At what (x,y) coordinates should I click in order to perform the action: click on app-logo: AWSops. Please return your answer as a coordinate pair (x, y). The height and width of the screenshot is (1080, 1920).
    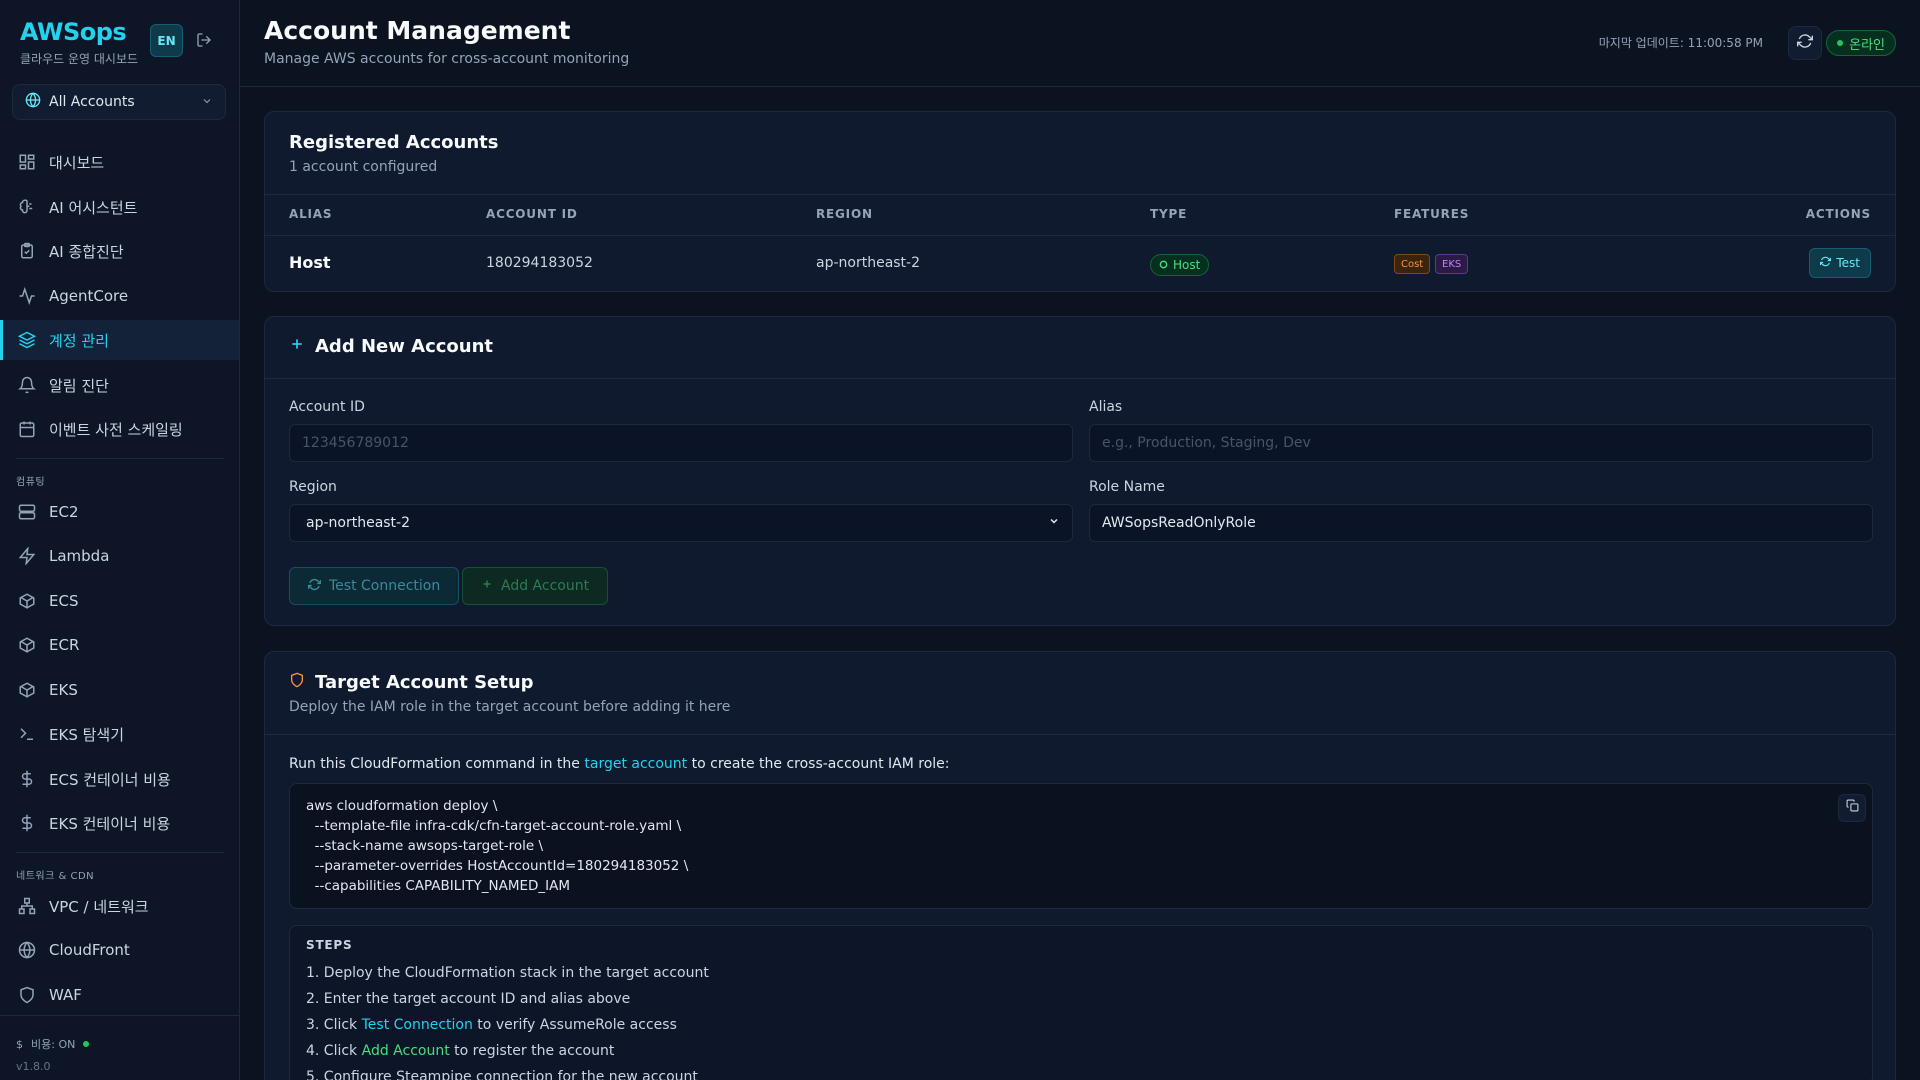
    Looking at the image, I should click on (79, 32).